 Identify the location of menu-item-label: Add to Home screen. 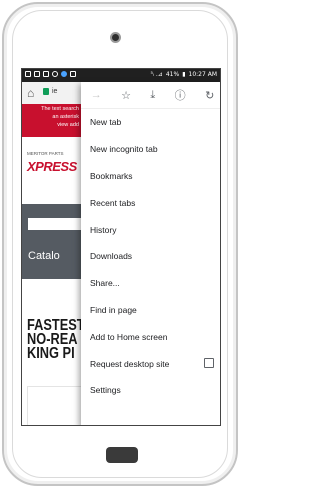
(129, 336).